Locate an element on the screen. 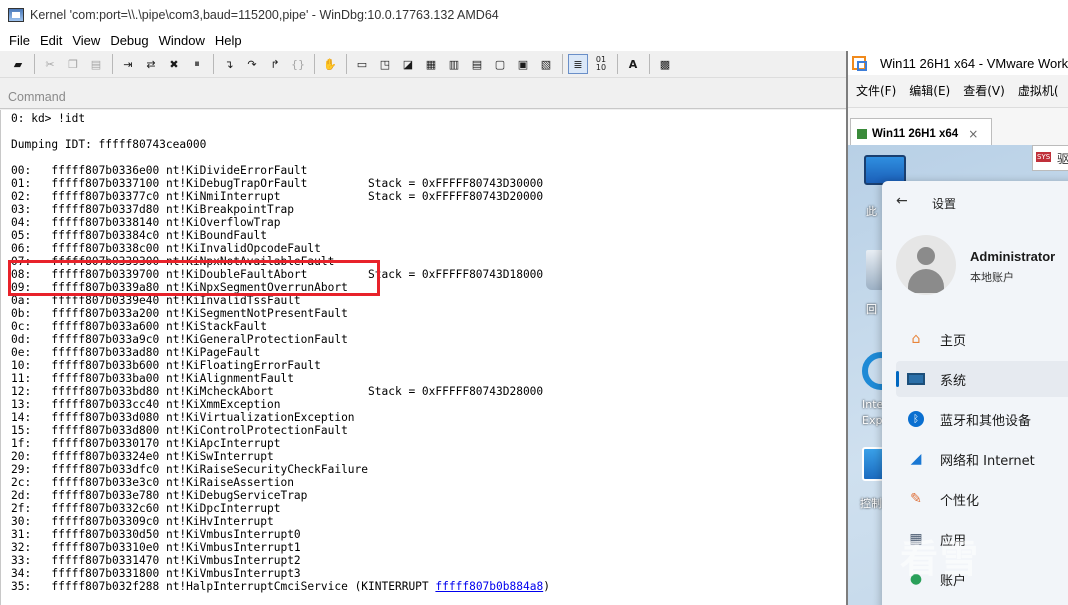  idt-vector: 20: is located at coordinates (31, 456).